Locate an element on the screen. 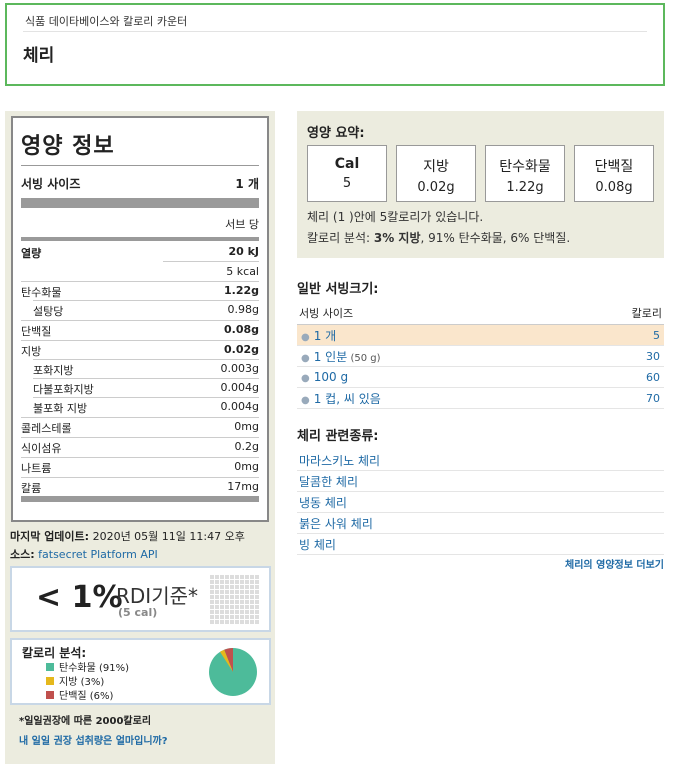 The height and width of the screenshot is (764, 677). related-link: 마라스키노 체리 is located at coordinates (339, 460).